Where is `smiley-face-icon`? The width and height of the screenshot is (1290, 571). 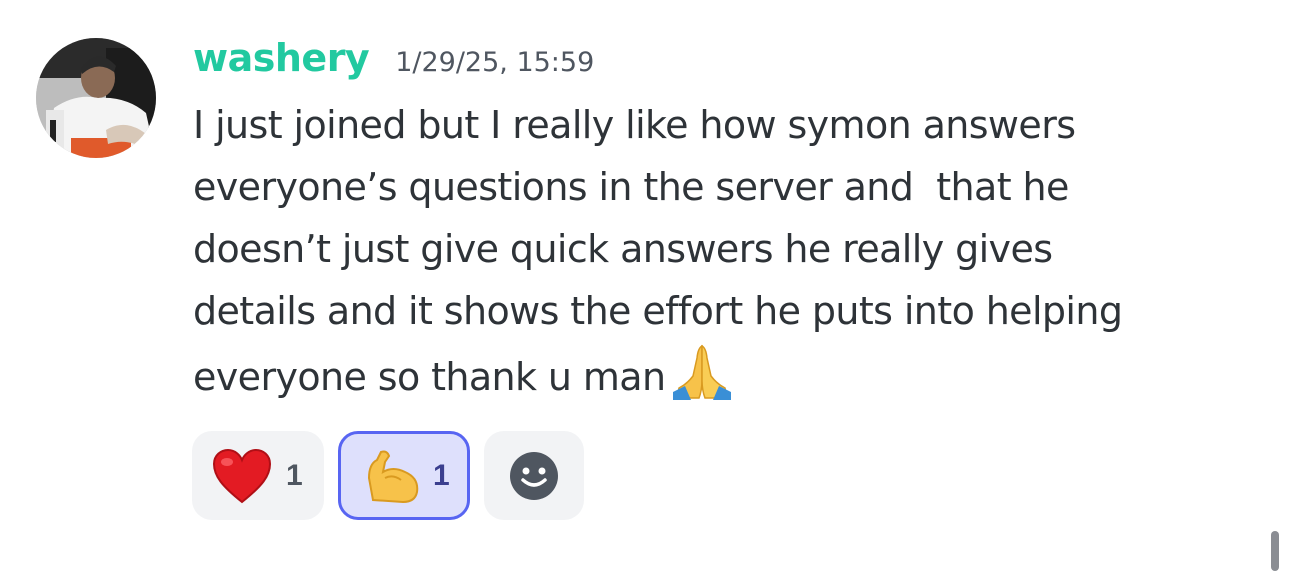 smiley-face-icon is located at coordinates (534, 475).